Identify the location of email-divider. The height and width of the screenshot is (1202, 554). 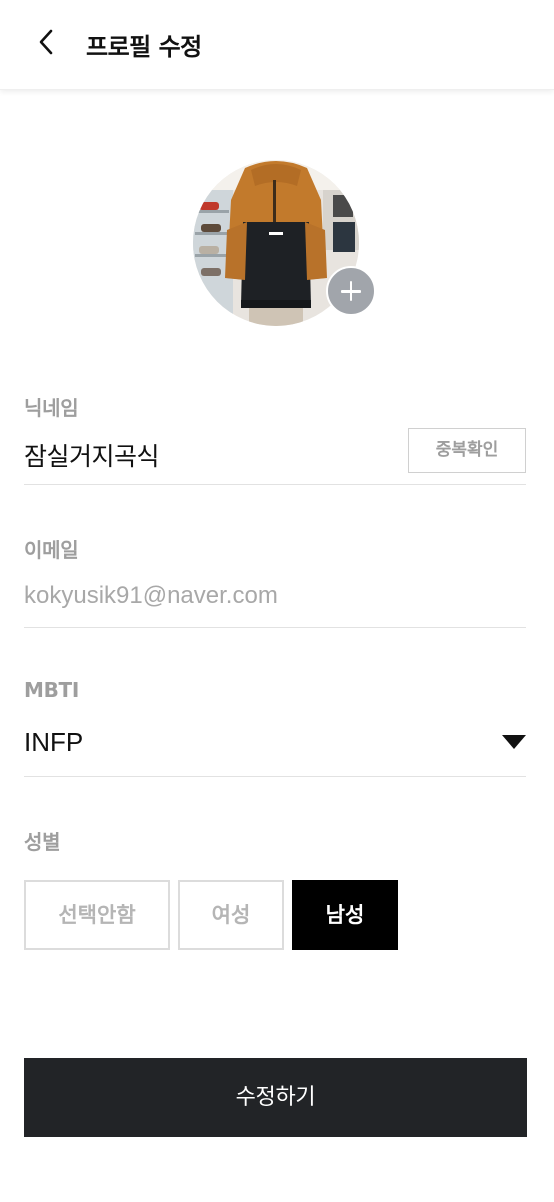
(275, 627).